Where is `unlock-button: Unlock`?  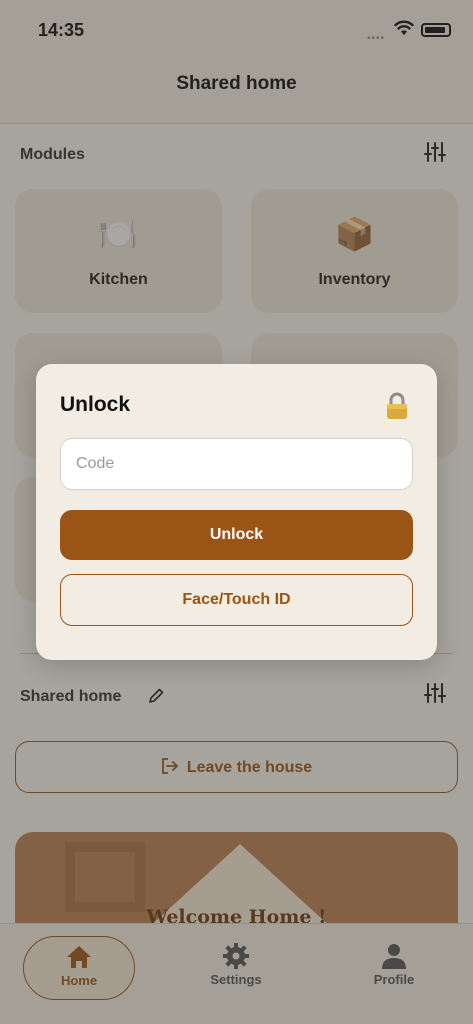
unlock-button: Unlock is located at coordinates (236, 535).